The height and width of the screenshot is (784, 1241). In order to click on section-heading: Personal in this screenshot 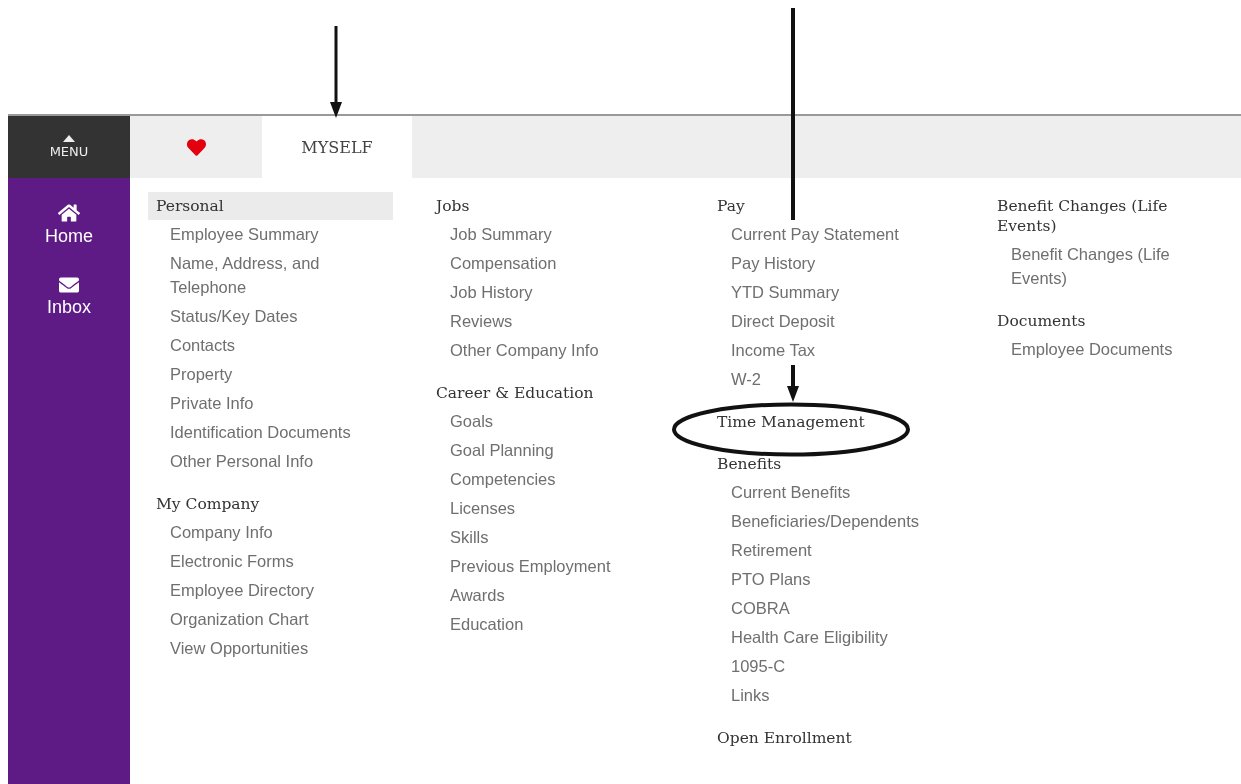, I will do `click(270, 206)`.